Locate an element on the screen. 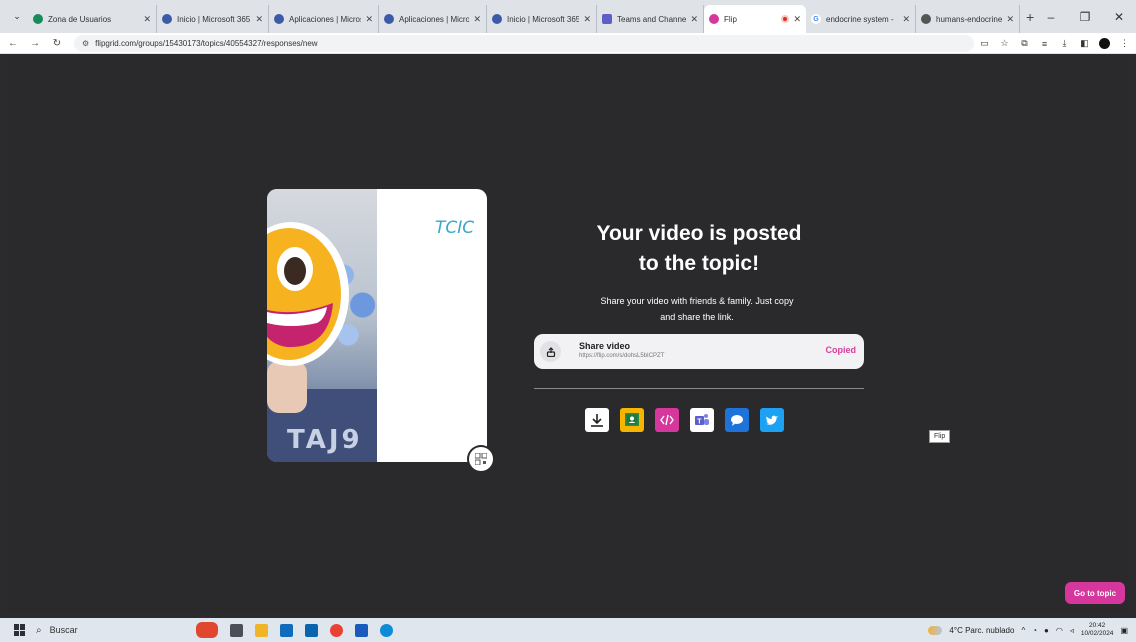 The image size is (1136, 642). bookmark-star-icon: ☆ is located at coordinates (1004, 43).